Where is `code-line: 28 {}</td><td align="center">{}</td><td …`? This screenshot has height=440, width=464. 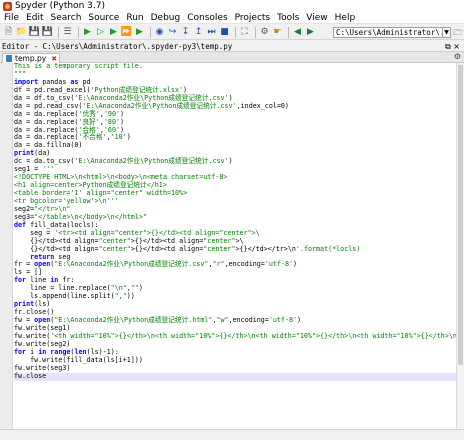
code-line: 28 {}</td><td align="center">{}</td><td … is located at coordinates (235, 249).